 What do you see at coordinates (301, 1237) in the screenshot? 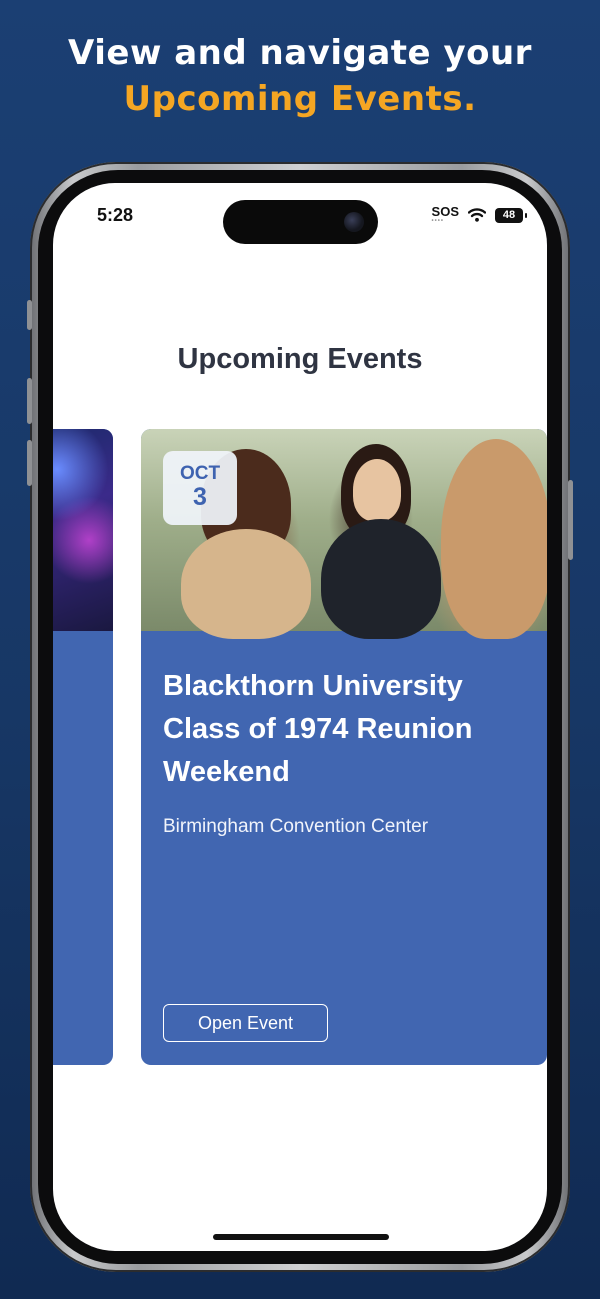
I see `home-indicator` at bounding box center [301, 1237].